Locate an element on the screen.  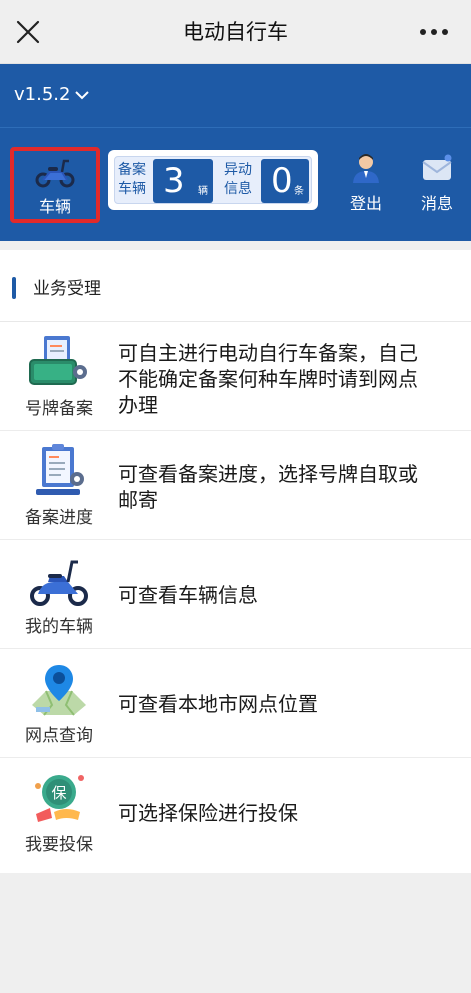
version-selector: v1.5.2 is located at coordinates (52, 94).